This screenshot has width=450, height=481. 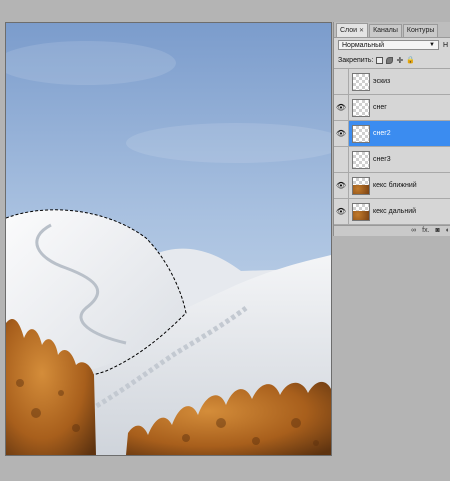 I want to click on tab-layers: Слои ✕, so click(x=352, y=30).